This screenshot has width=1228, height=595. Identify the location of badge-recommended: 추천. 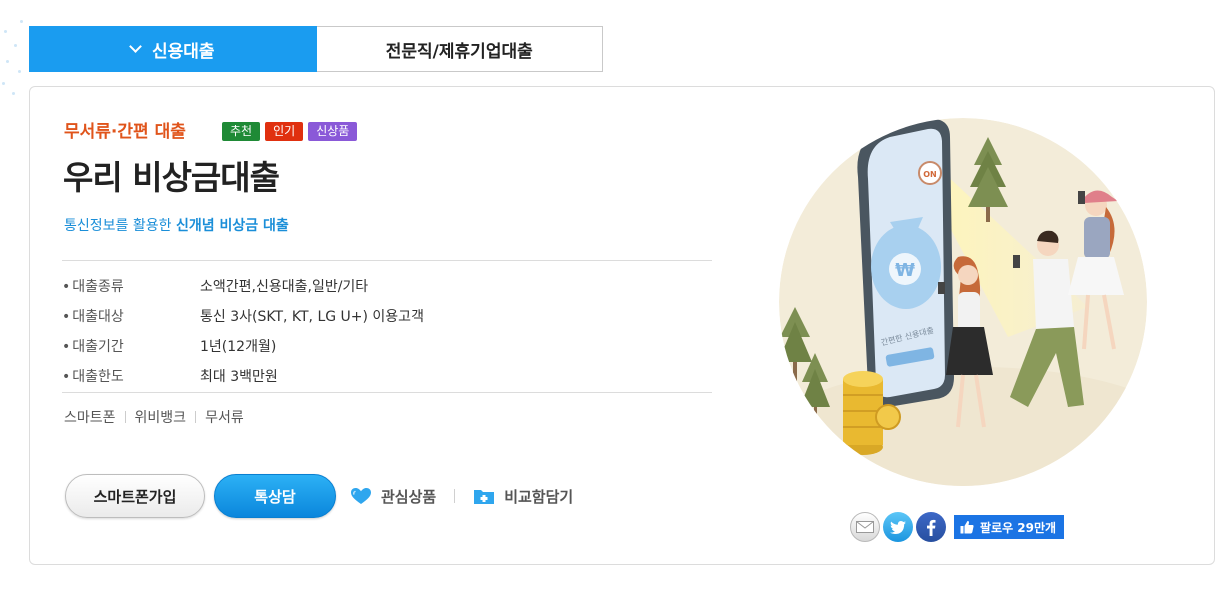
(241, 131).